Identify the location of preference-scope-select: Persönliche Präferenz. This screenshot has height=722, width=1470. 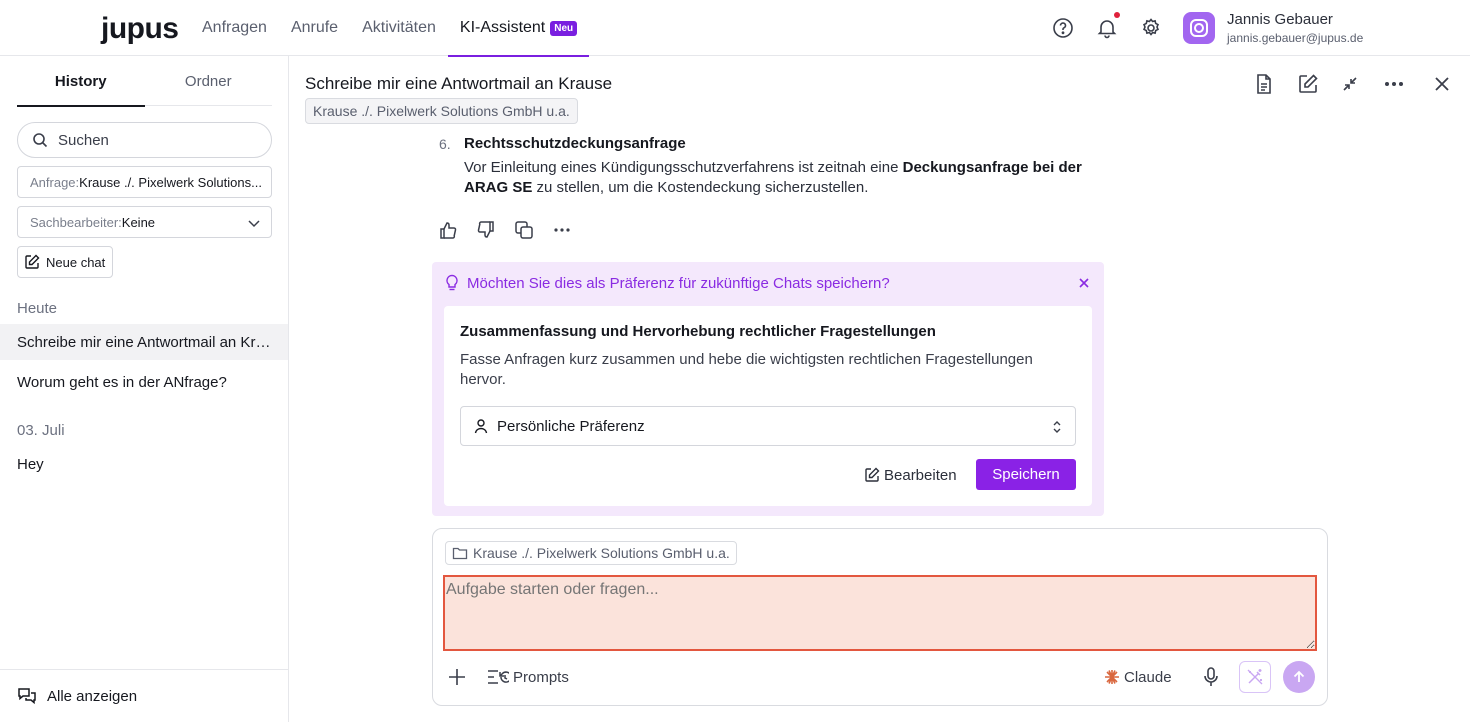
(768, 426).